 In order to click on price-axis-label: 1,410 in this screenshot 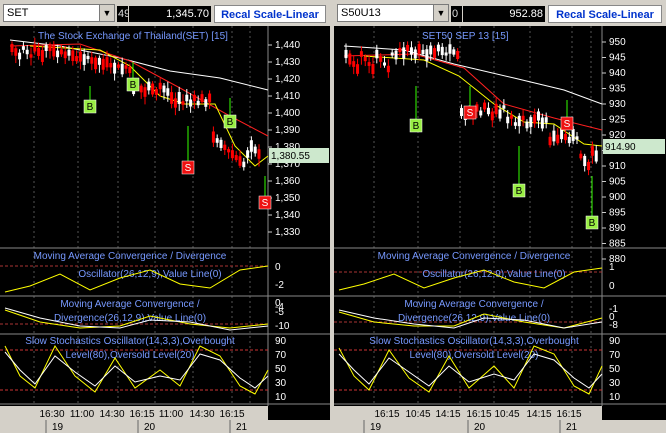, I will do `click(287, 96)`.